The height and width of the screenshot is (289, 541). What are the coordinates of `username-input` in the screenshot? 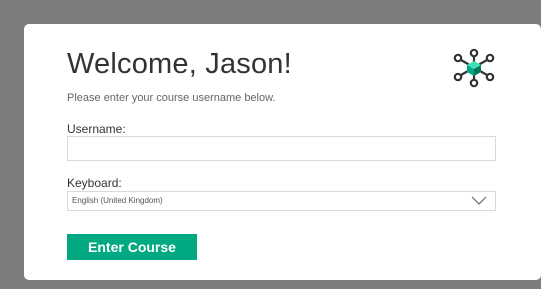 It's located at (281, 148).